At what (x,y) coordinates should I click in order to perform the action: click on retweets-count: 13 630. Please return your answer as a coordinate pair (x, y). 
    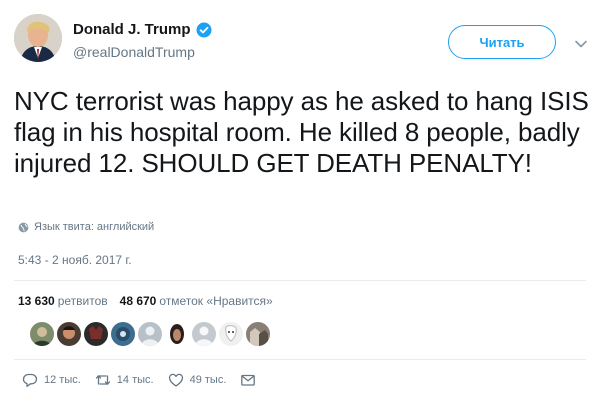
    Looking at the image, I should click on (36, 301).